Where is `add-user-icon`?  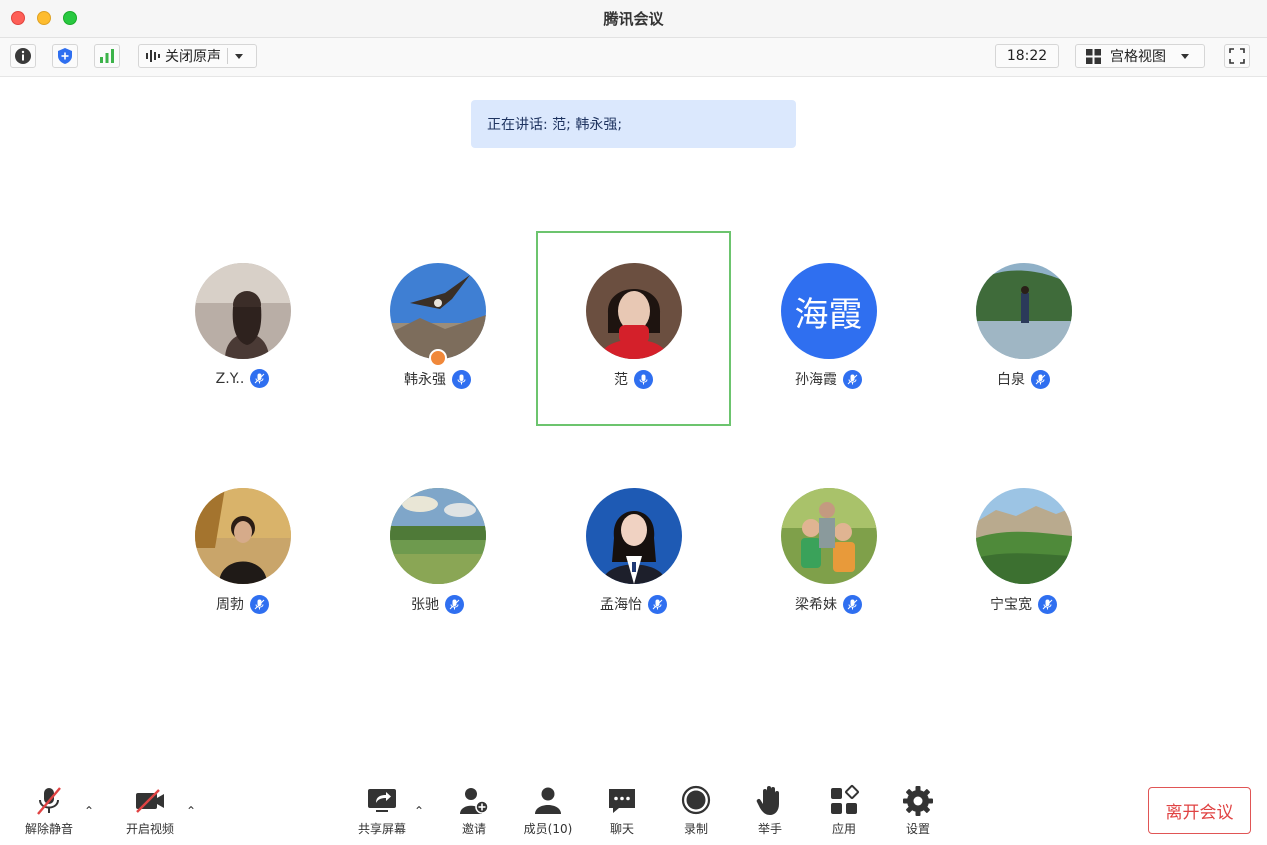
add-user-icon is located at coordinates (474, 801).